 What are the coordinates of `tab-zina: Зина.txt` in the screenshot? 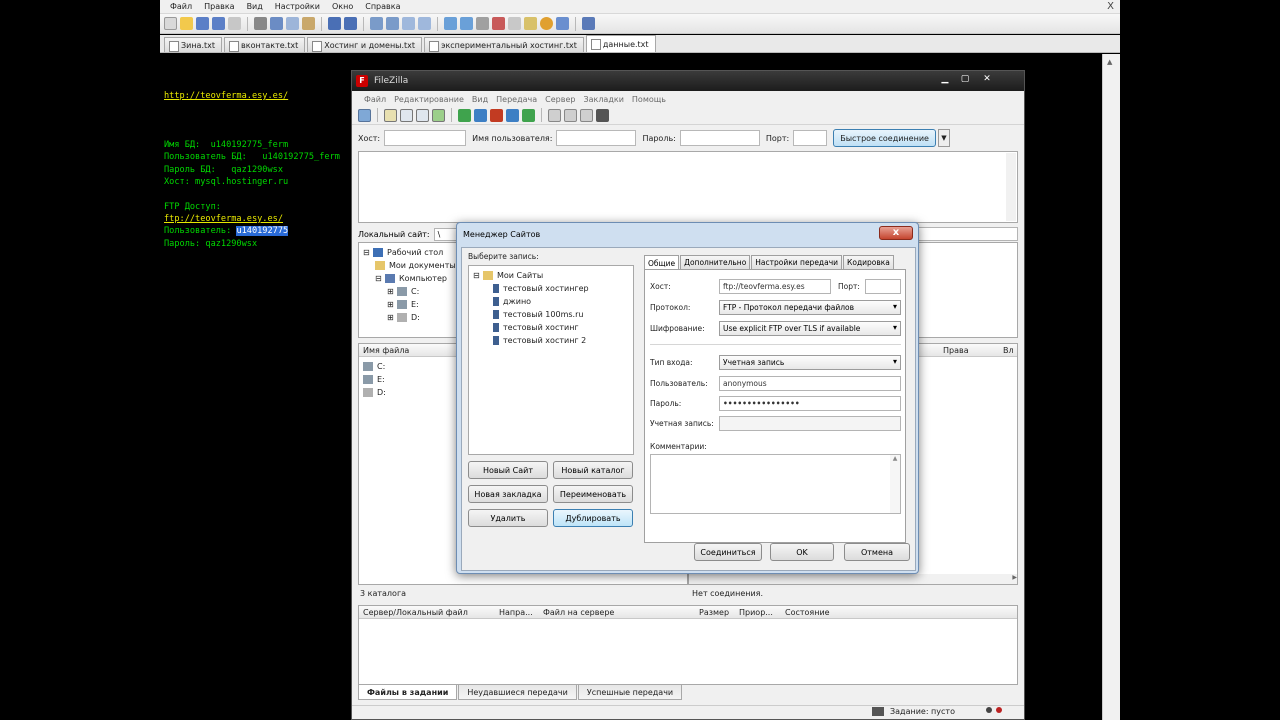 It's located at (193, 44).